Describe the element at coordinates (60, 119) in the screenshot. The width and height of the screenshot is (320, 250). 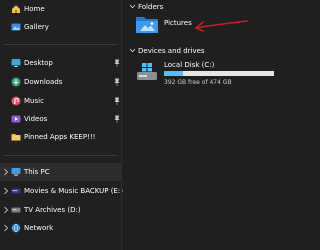
I see `sidebar-item-videos: Videos` at that location.